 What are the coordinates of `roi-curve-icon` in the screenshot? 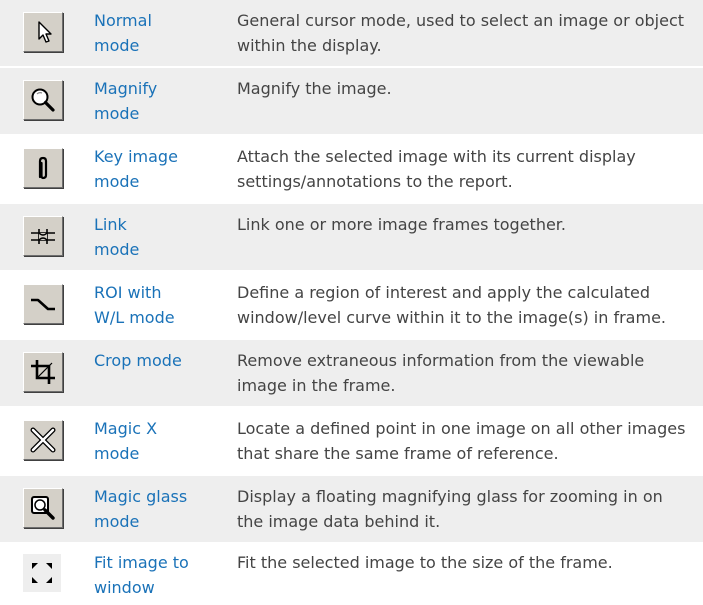 It's located at (43, 304).